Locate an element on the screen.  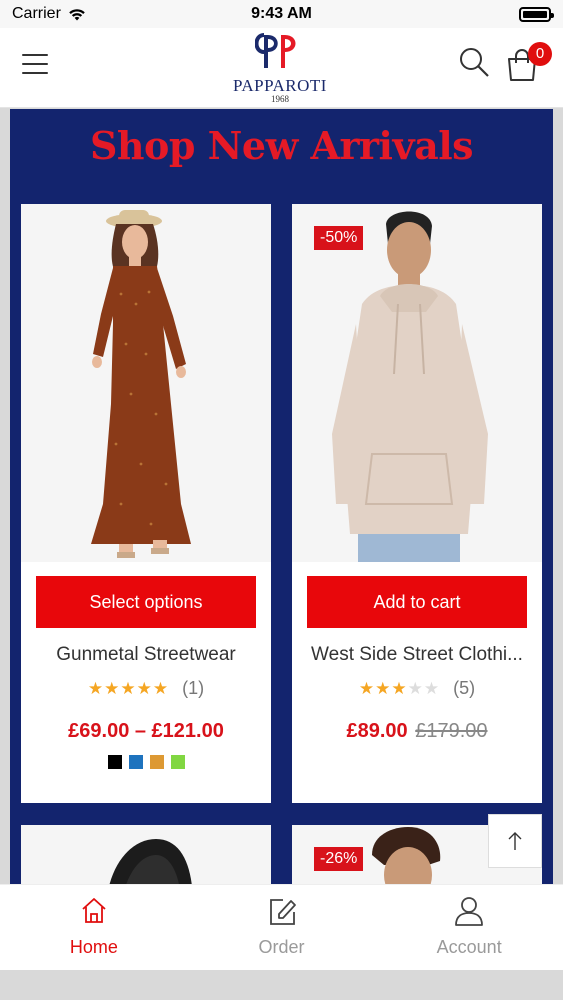
cart-count-badge: 0 is located at coordinates (540, 54).